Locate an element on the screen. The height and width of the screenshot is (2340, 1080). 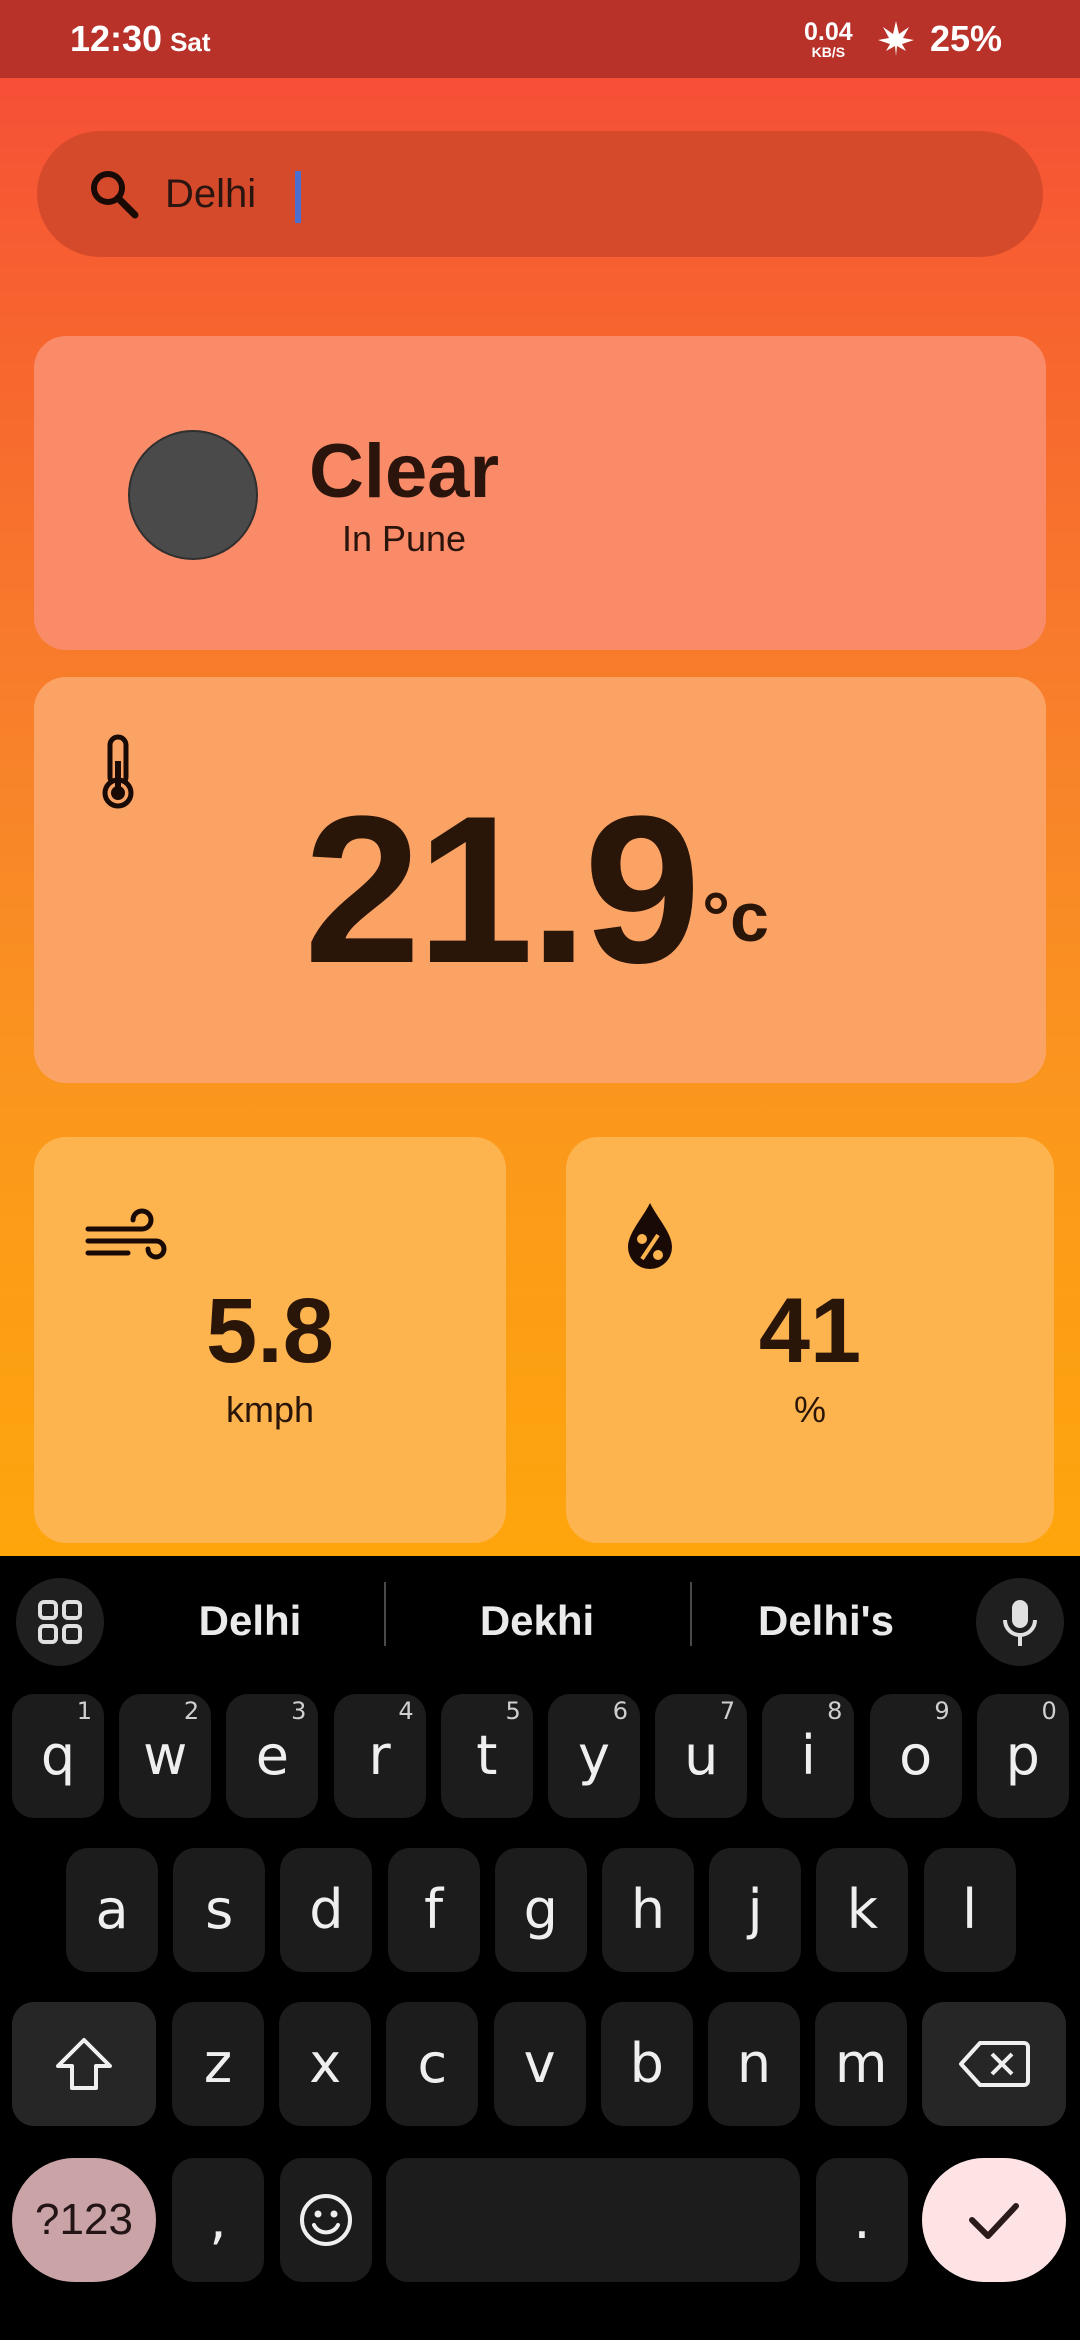
period-key: . is located at coordinates (862, 2220).